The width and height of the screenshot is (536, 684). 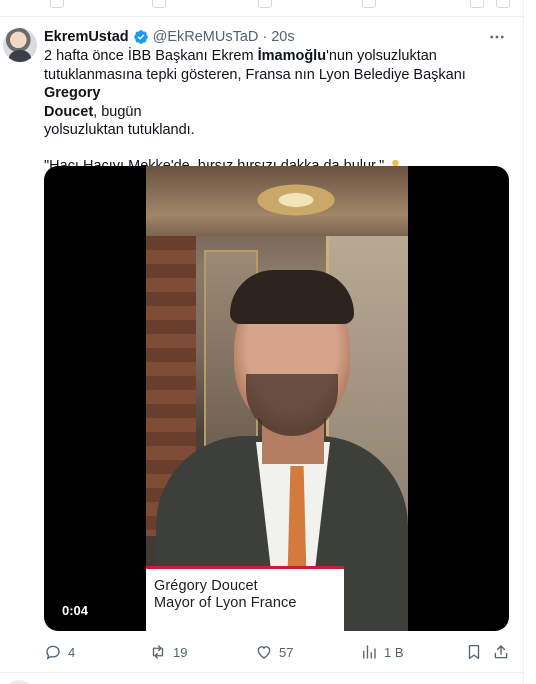 I want to click on mention-gregory: Gregory, so click(x=72, y=93).